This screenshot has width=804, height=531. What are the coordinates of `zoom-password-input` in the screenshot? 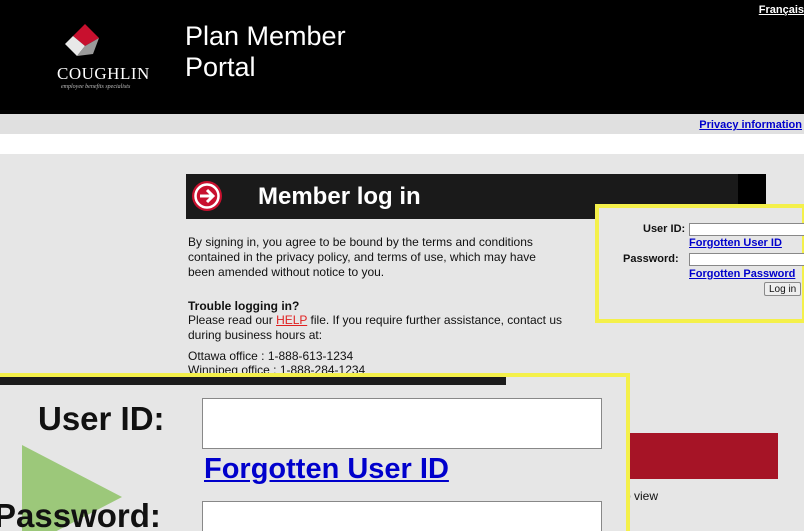 It's located at (402, 516).